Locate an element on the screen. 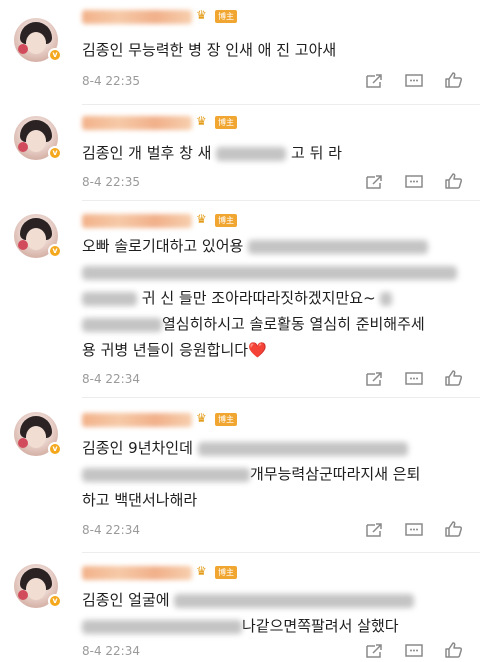  comment-item: v ♛ 博主 김종인 개 벌후 창 새 고 뒤 라 8-4 22:35 is located at coordinates (240, 156).